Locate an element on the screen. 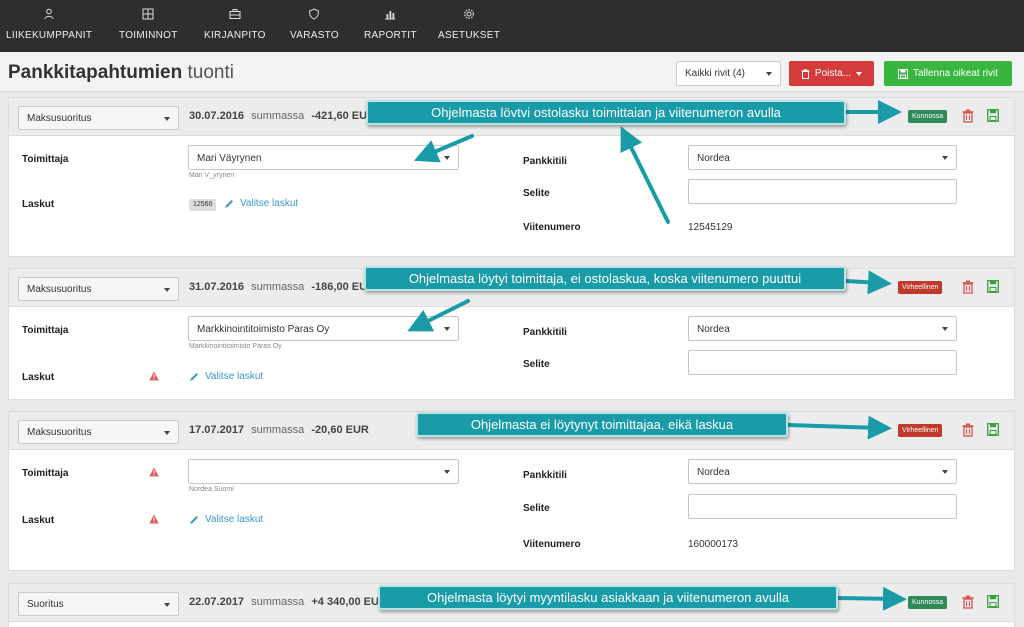  transaction-summary: 30.07.2016 summassa -421,60 EUR is located at coordinates (282, 116).